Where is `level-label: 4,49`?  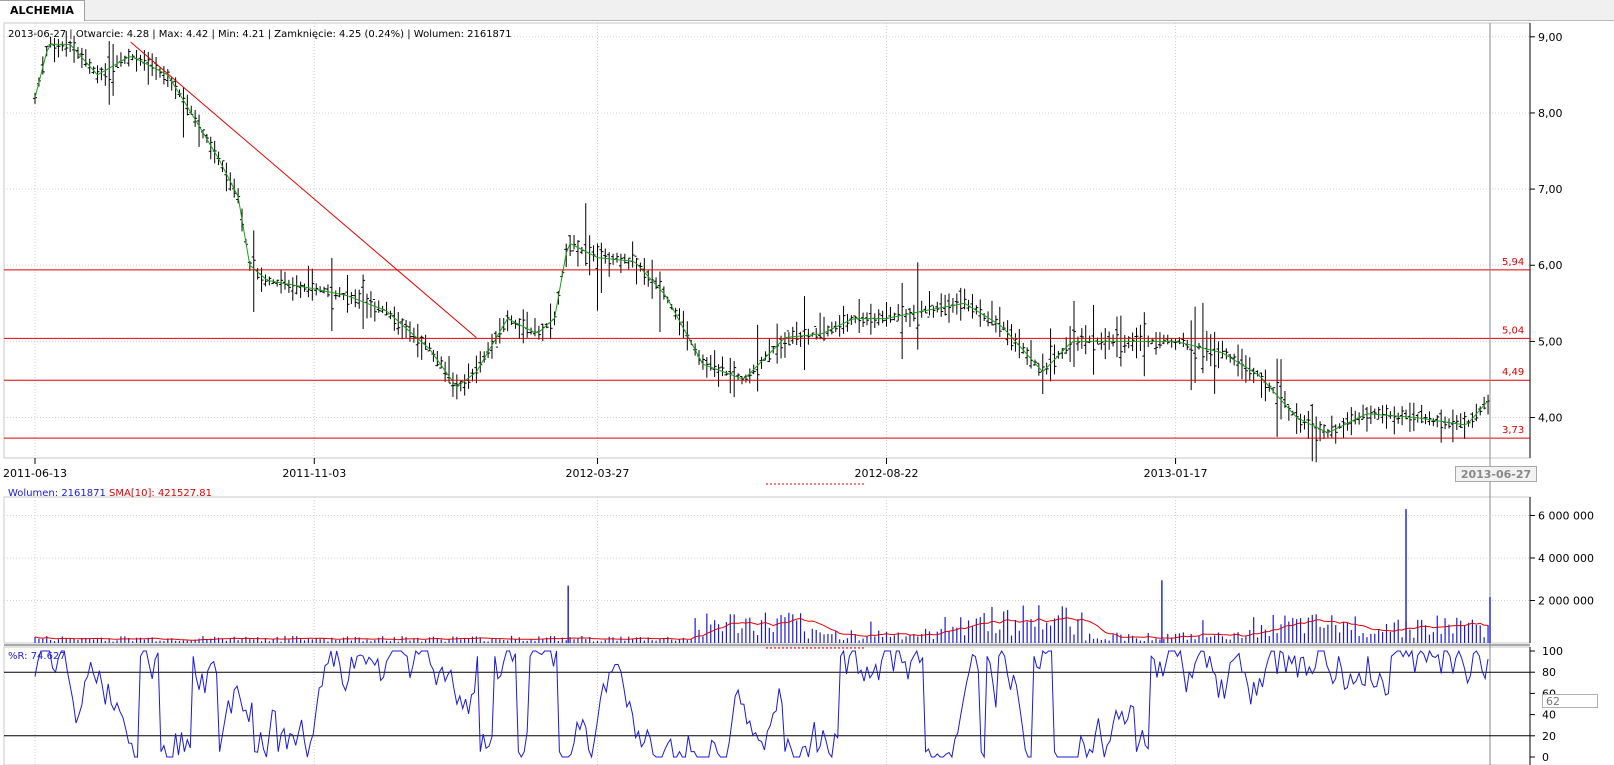
level-label: 4,49 is located at coordinates (1513, 372).